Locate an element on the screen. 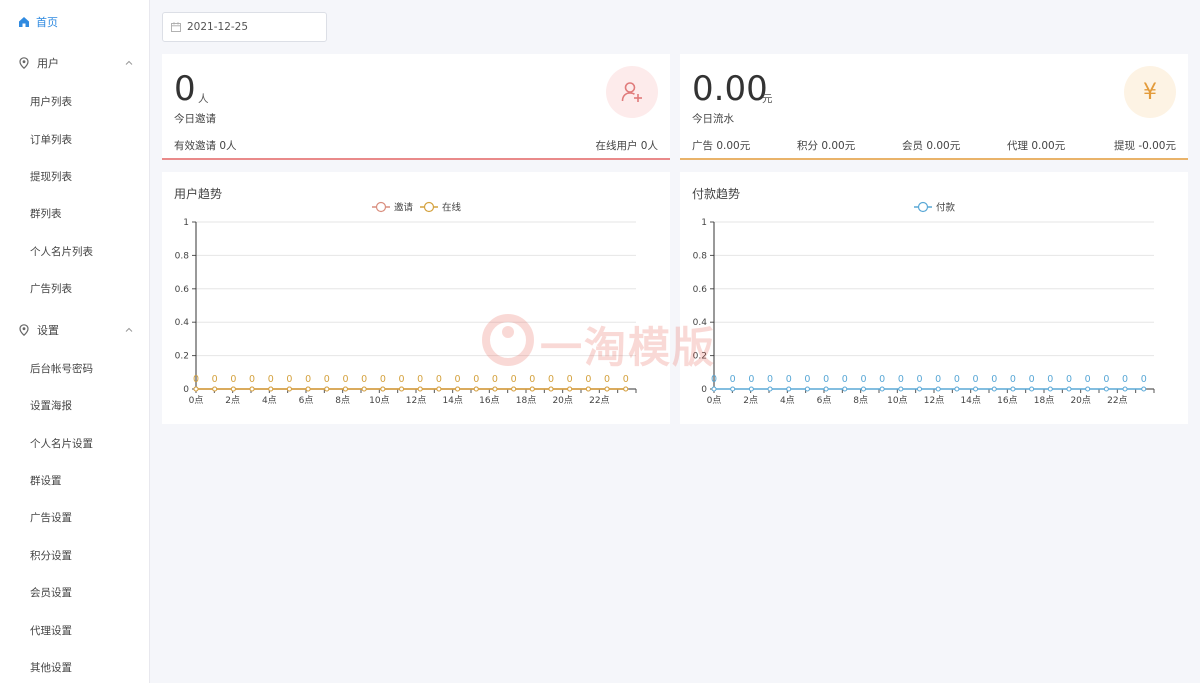 The image size is (1200, 683). x-tick-label: 8点 is located at coordinates (860, 400).